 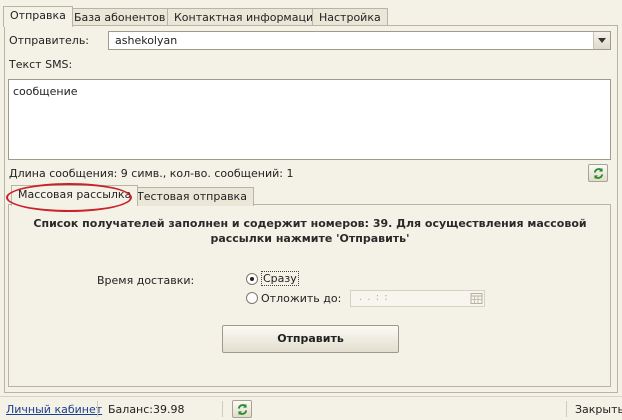 I want to click on delivery-now-label: Сразу, so click(x=280, y=278).